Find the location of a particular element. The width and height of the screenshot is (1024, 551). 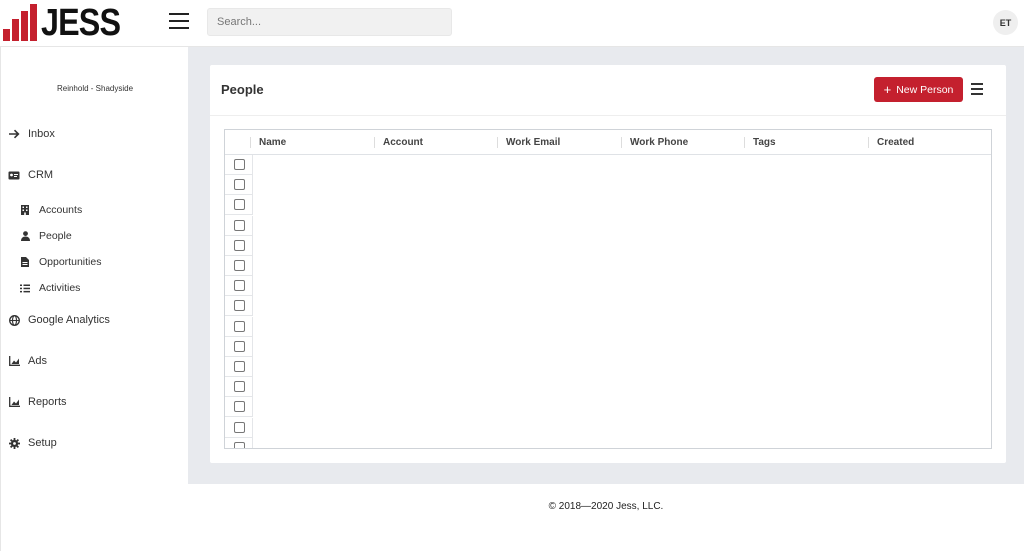

globe-icon is located at coordinates (14, 320).